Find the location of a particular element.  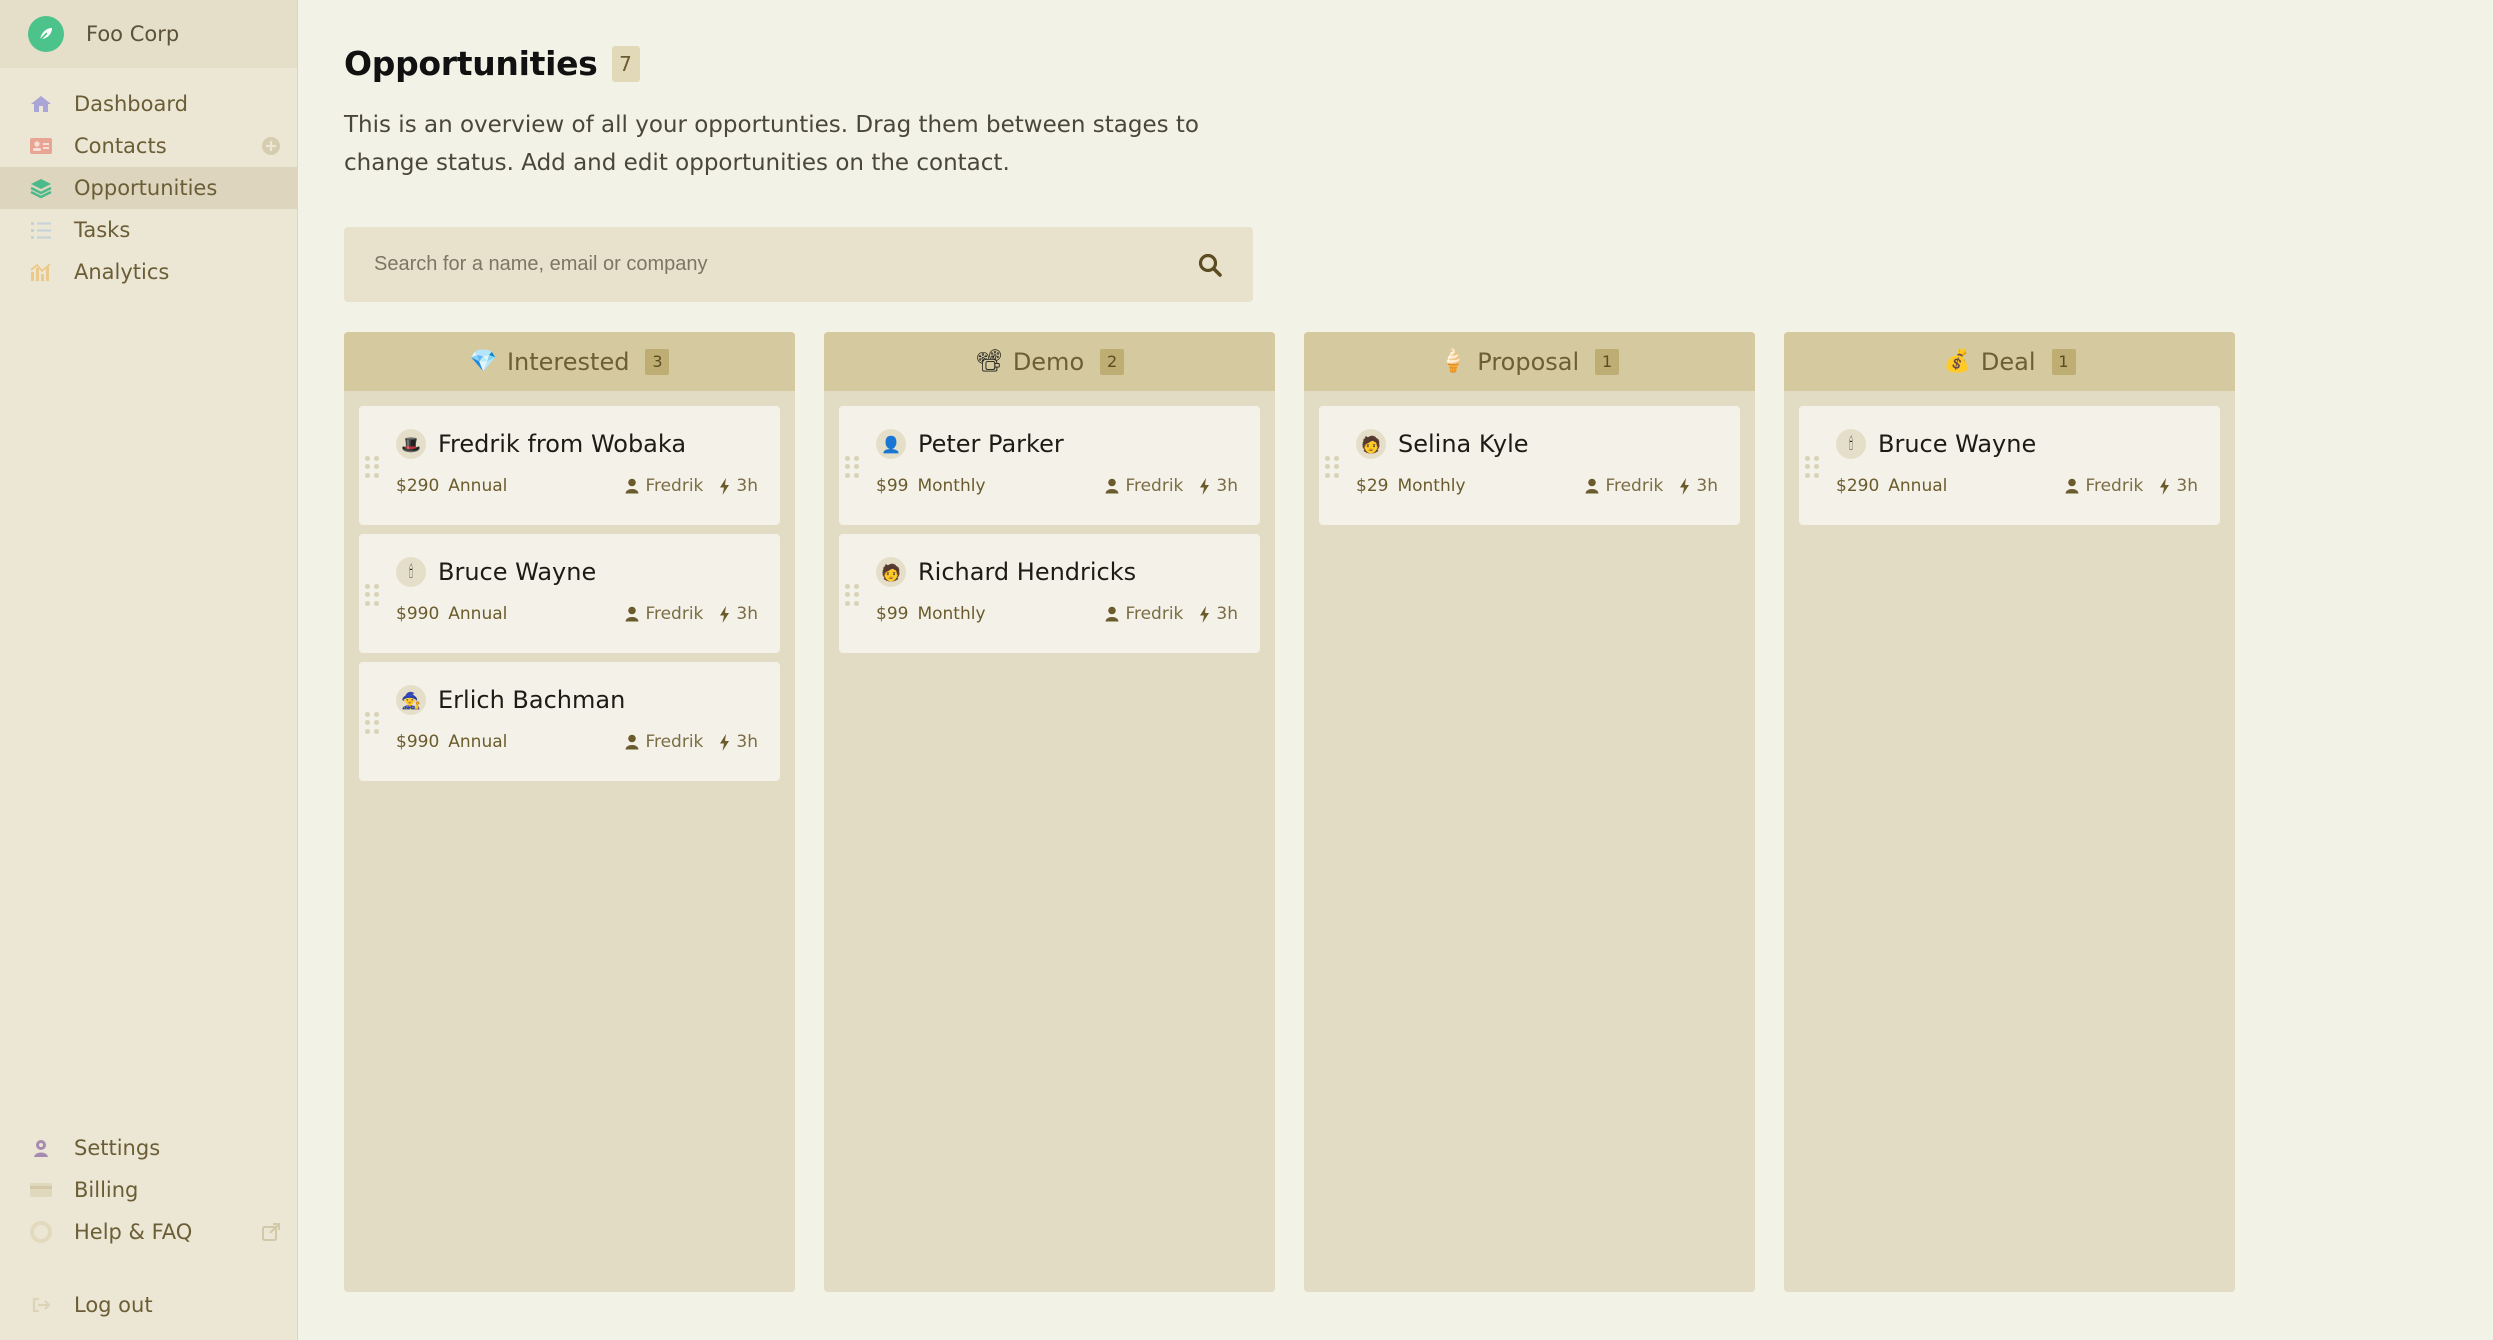

home-icon is located at coordinates (41, 104).